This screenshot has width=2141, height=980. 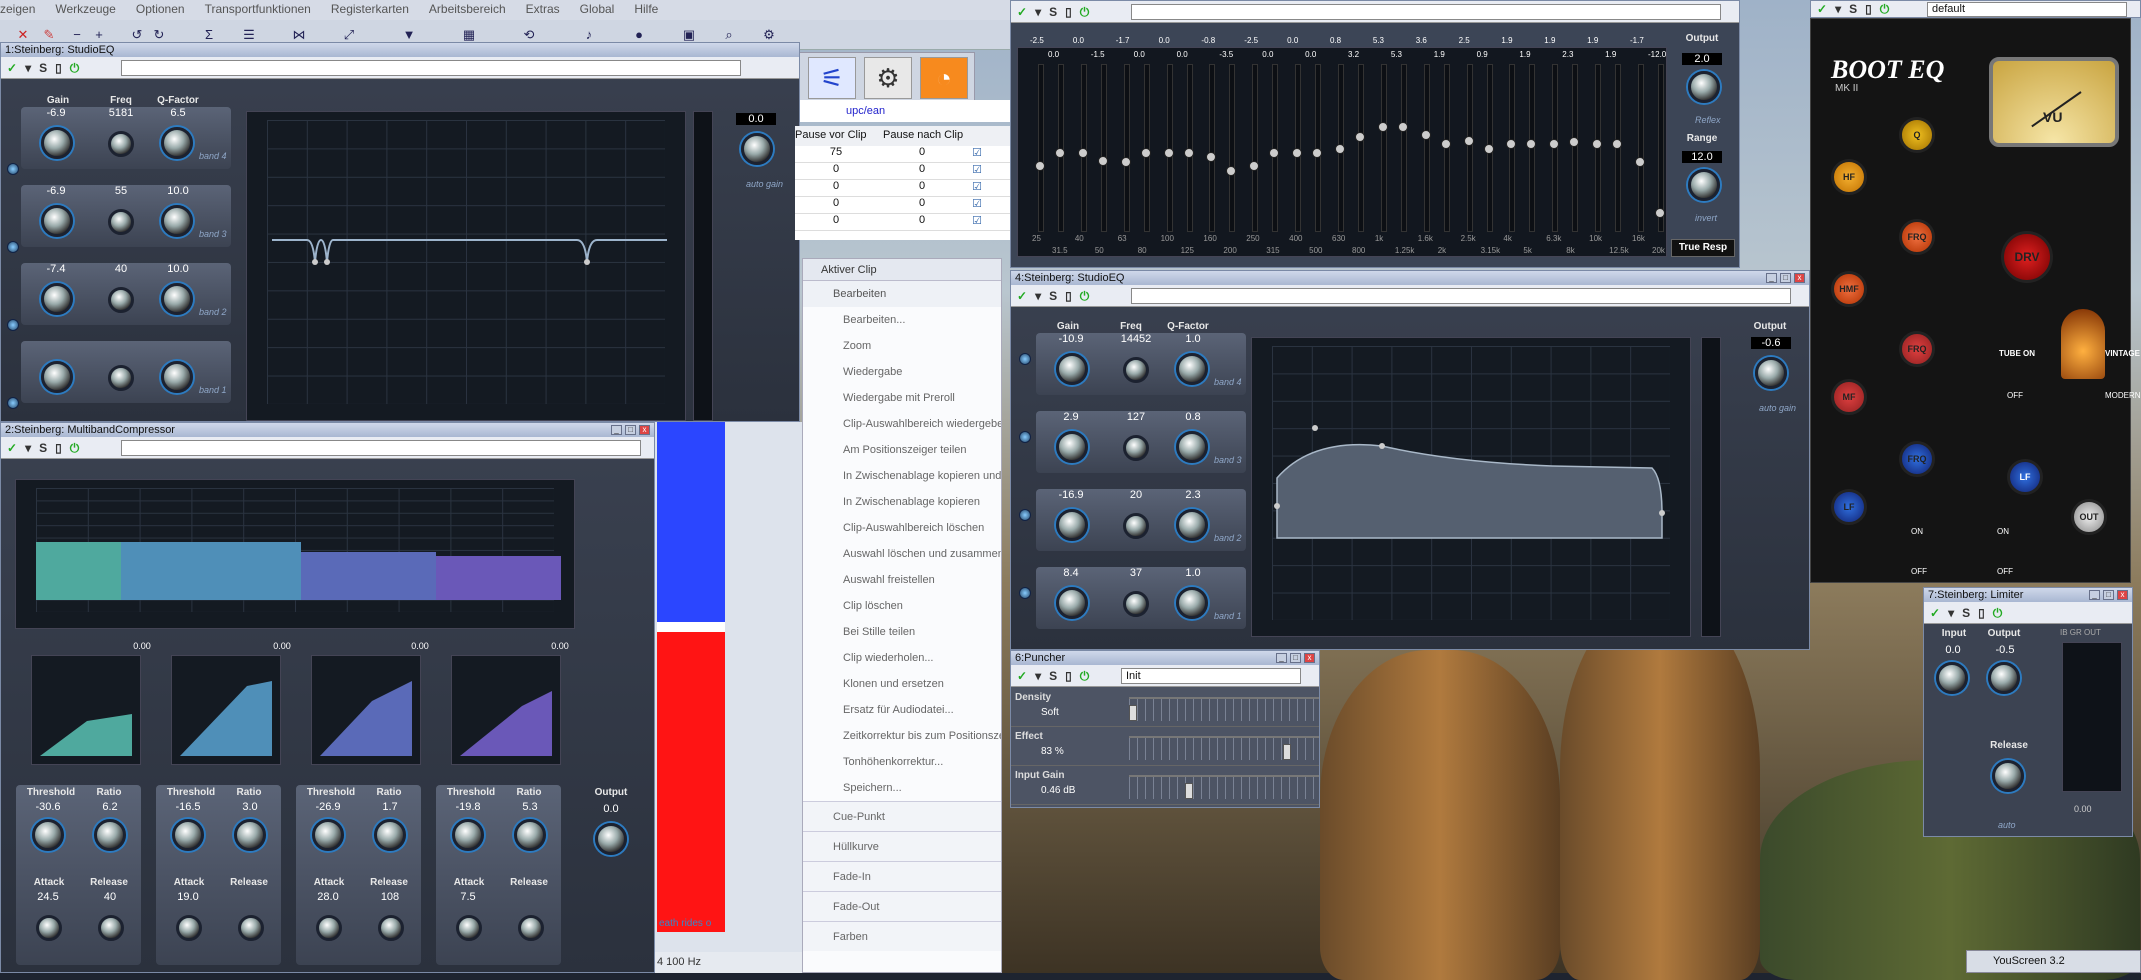 I want to click on mf-knob: MF, so click(x=1849, y=397).